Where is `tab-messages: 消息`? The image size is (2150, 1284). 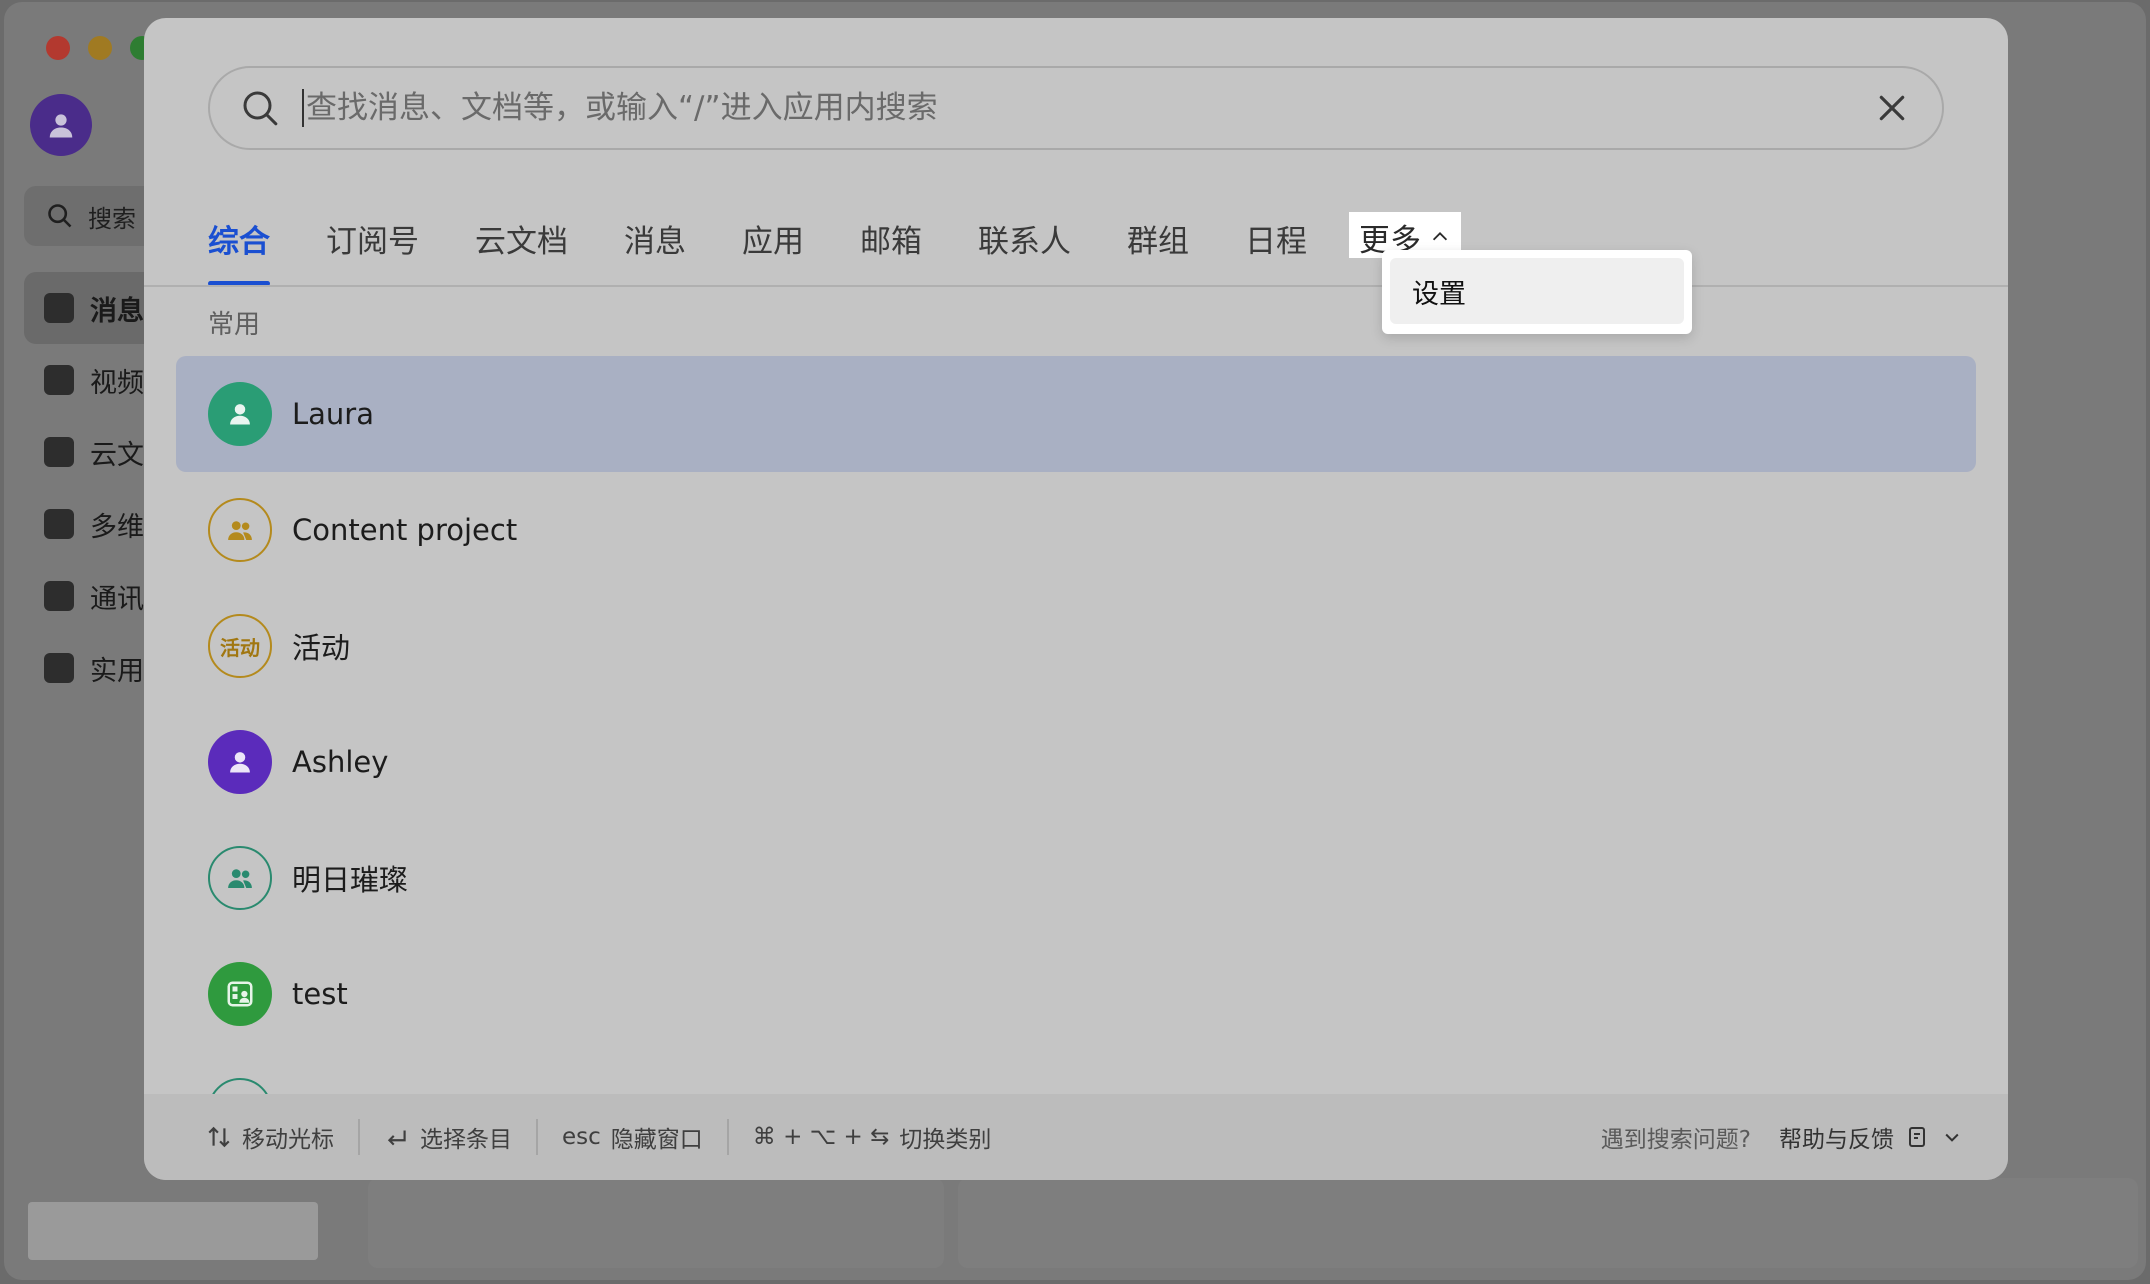
tab-messages: 消息 is located at coordinates (655, 240).